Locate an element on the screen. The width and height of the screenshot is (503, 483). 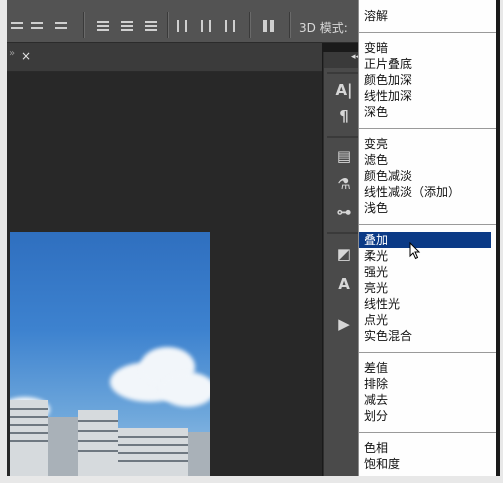
auto-align-layers-icon is located at coordinates (269, 26).